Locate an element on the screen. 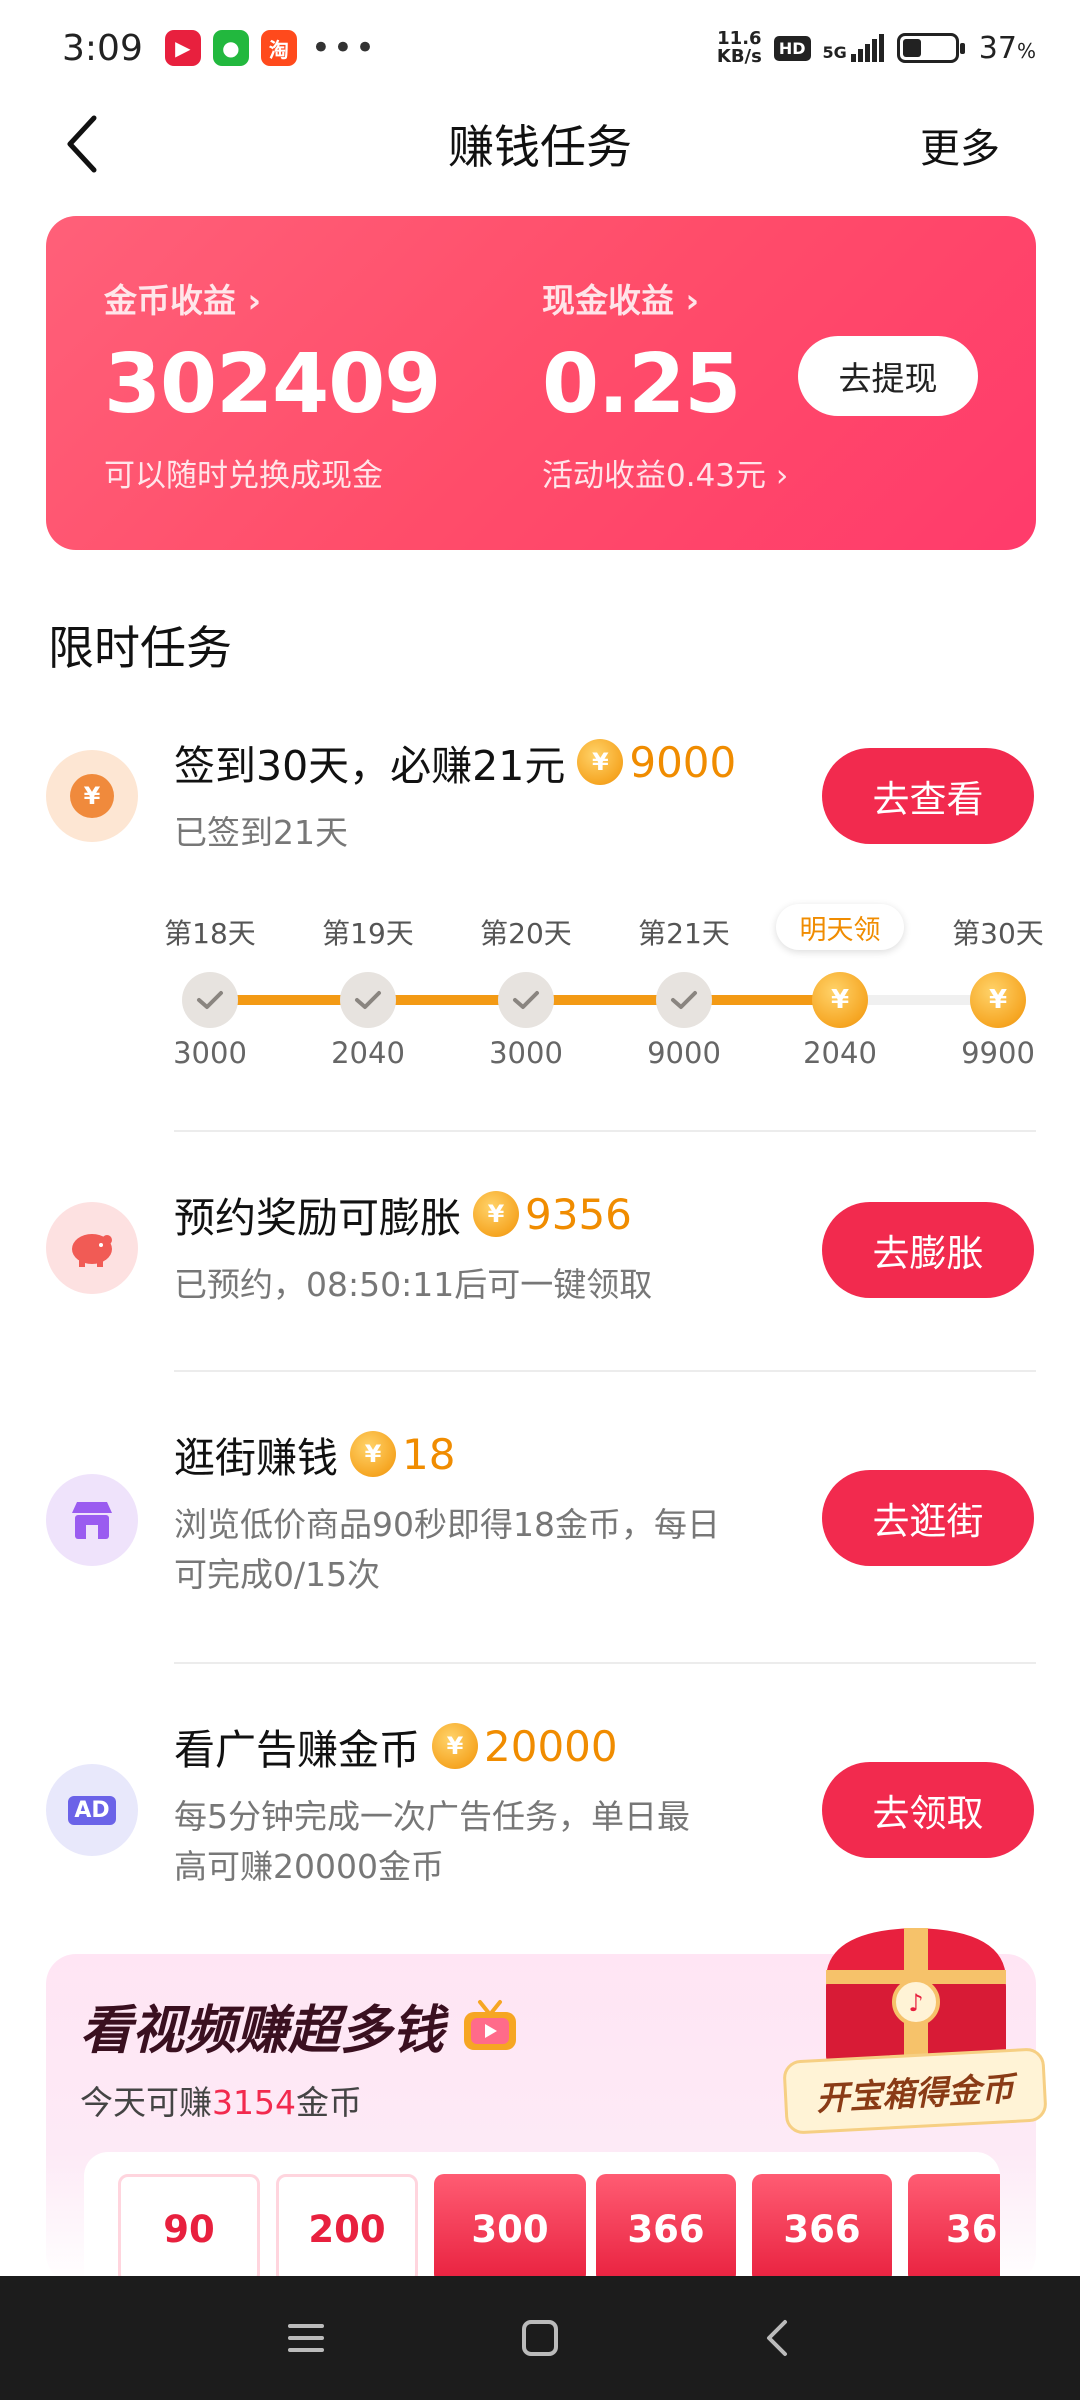 The height and width of the screenshot is (2400, 1080). more-notifications-icon: ••• is located at coordinates (344, 48).